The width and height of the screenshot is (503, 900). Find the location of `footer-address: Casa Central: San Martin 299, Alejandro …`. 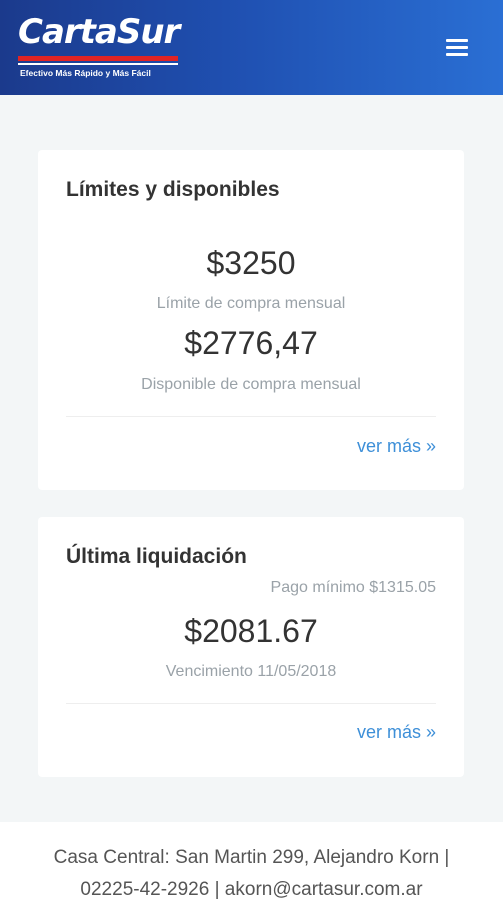

footer-address: Casa Central: San Martin 299, Alejandro … is located at coordinates (251, 857).